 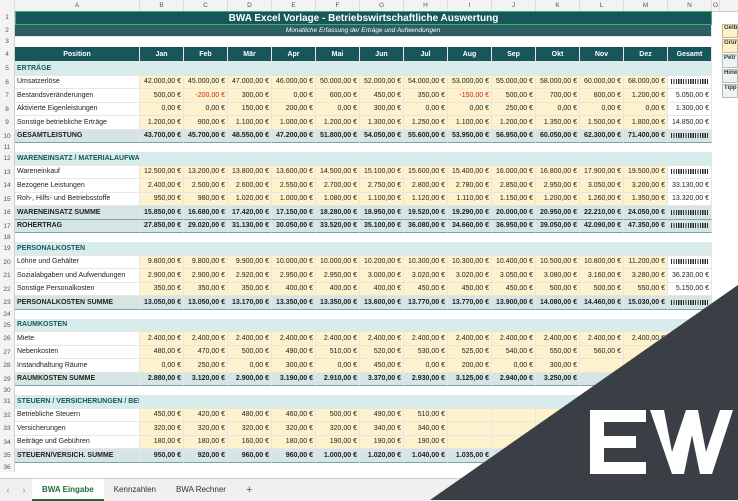 What do you see at coordinates (382, 366) in the screenshot?
I see `value-cell: 450,00 €` at bounding box center [382, 366].